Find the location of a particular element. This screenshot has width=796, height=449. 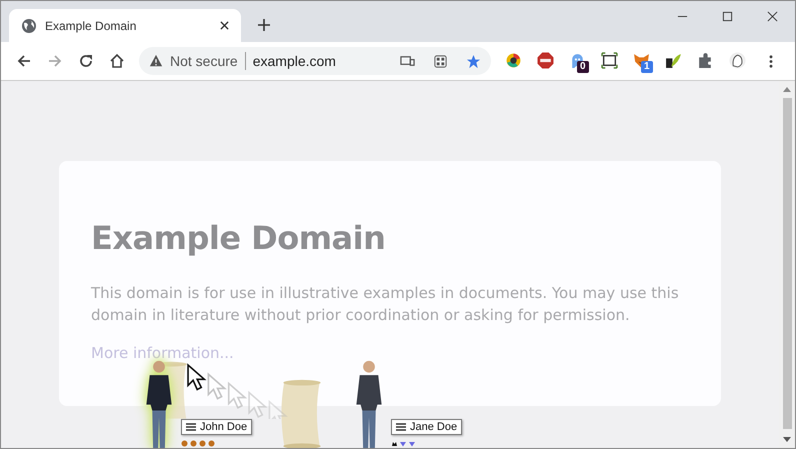

stop-sign-icon is located at coordinates (545, 60).